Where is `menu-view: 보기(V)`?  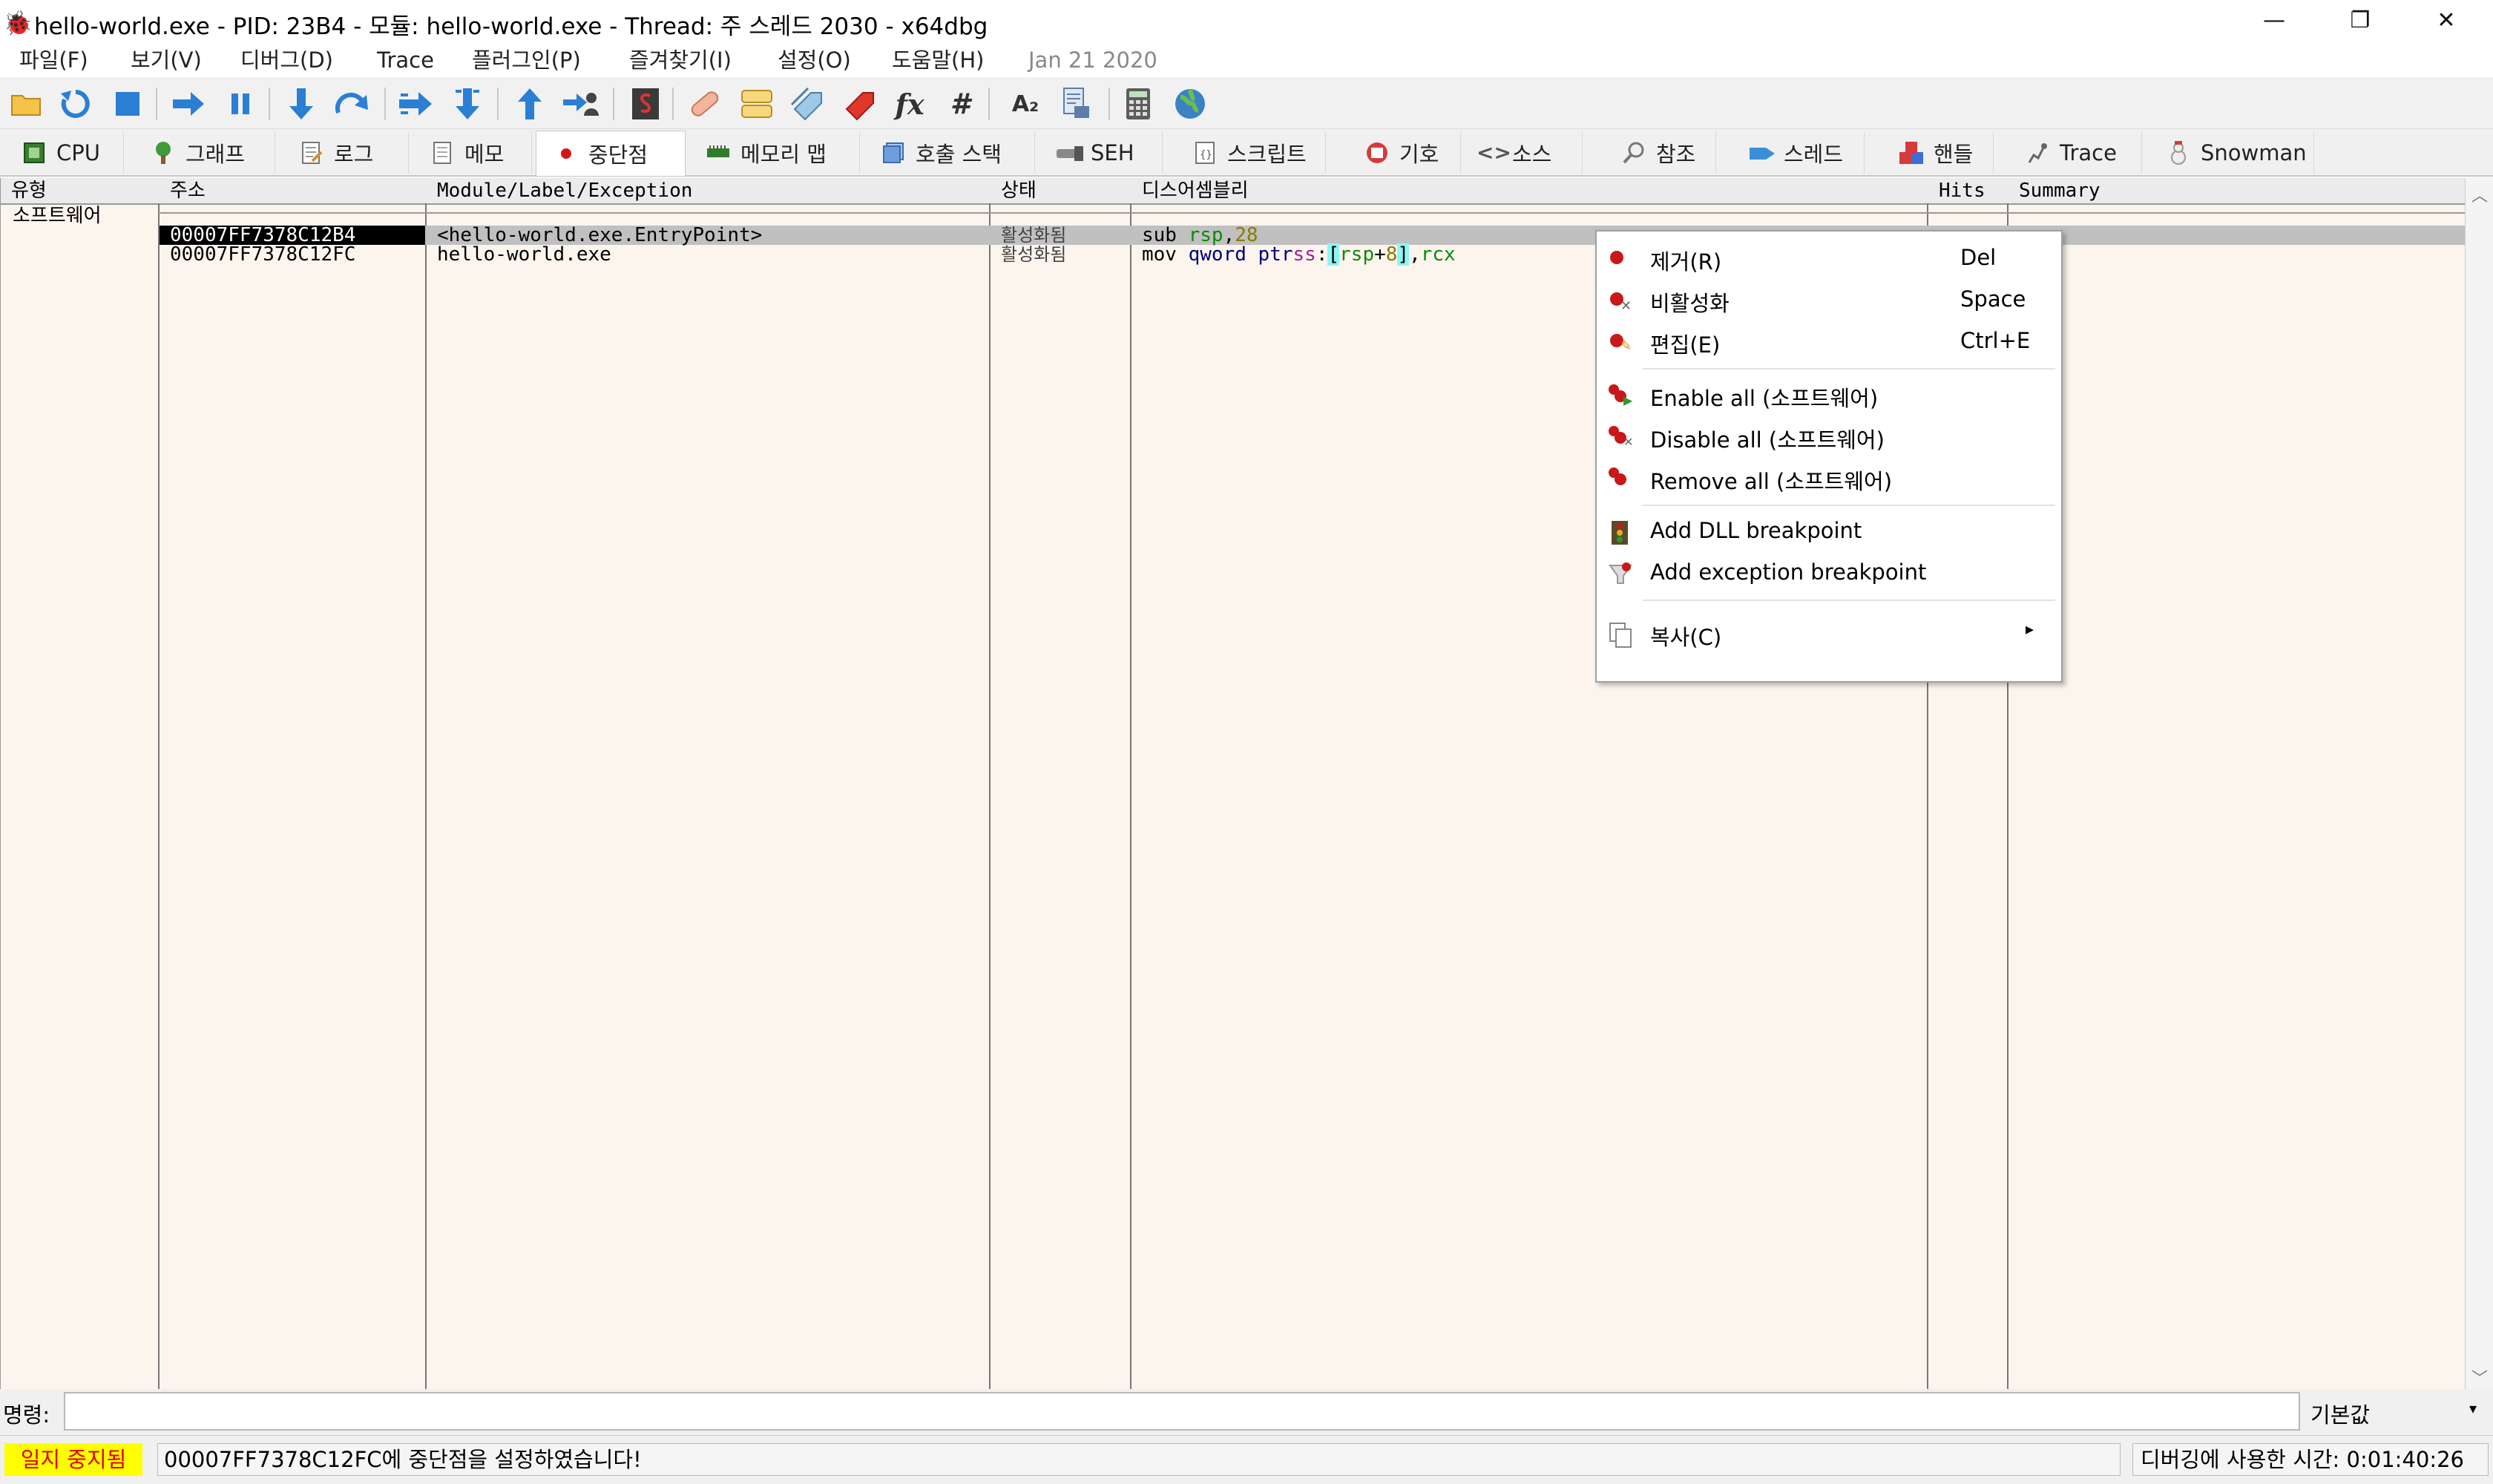 menu-view: 보기(V) is located at coordinates (166, 60).